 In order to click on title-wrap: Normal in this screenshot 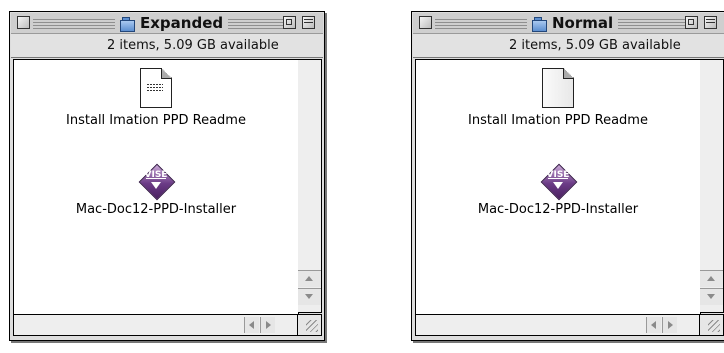, I will do `click(573, 23)`.